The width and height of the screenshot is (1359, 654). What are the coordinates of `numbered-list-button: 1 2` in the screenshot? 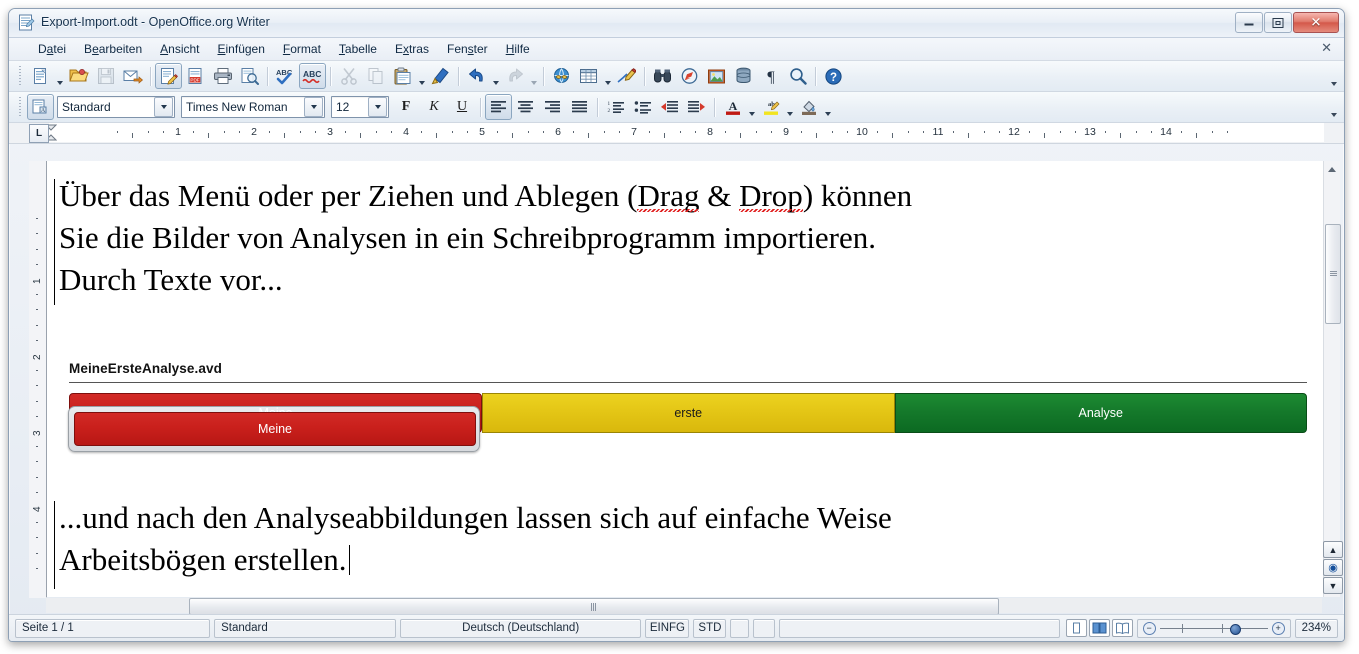 It's located at (615, 107).